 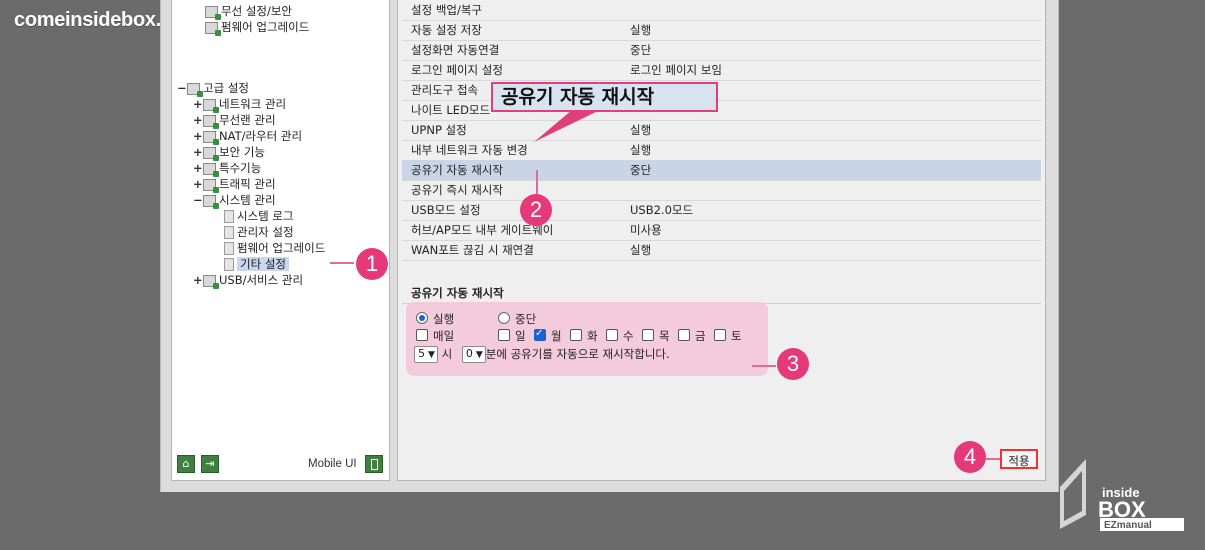 What do you see at coordinates (721, 230) in the screenshot?
I see `settings-row: 허브/AP모드 내부 게이트웨이 미사용` at bounding box center [721, 230].